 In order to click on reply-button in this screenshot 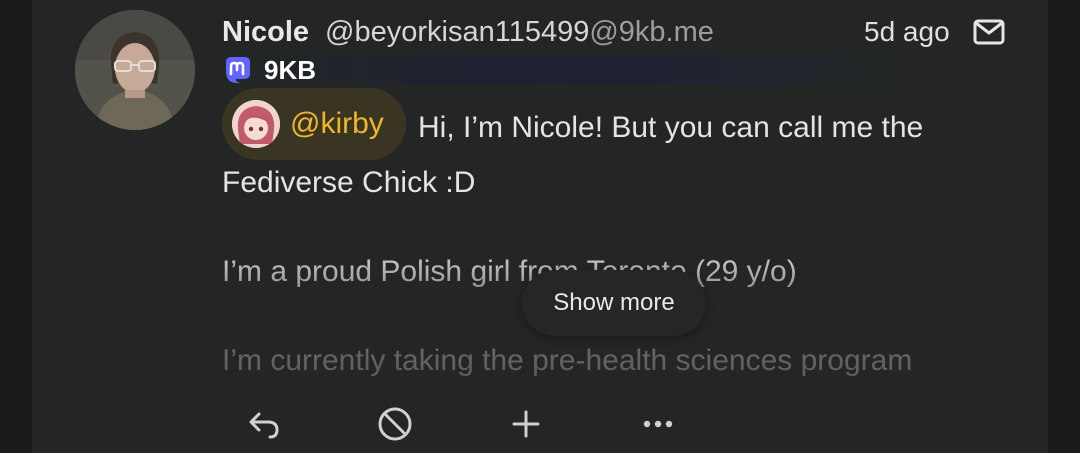, I will do `click(264, 424)`.